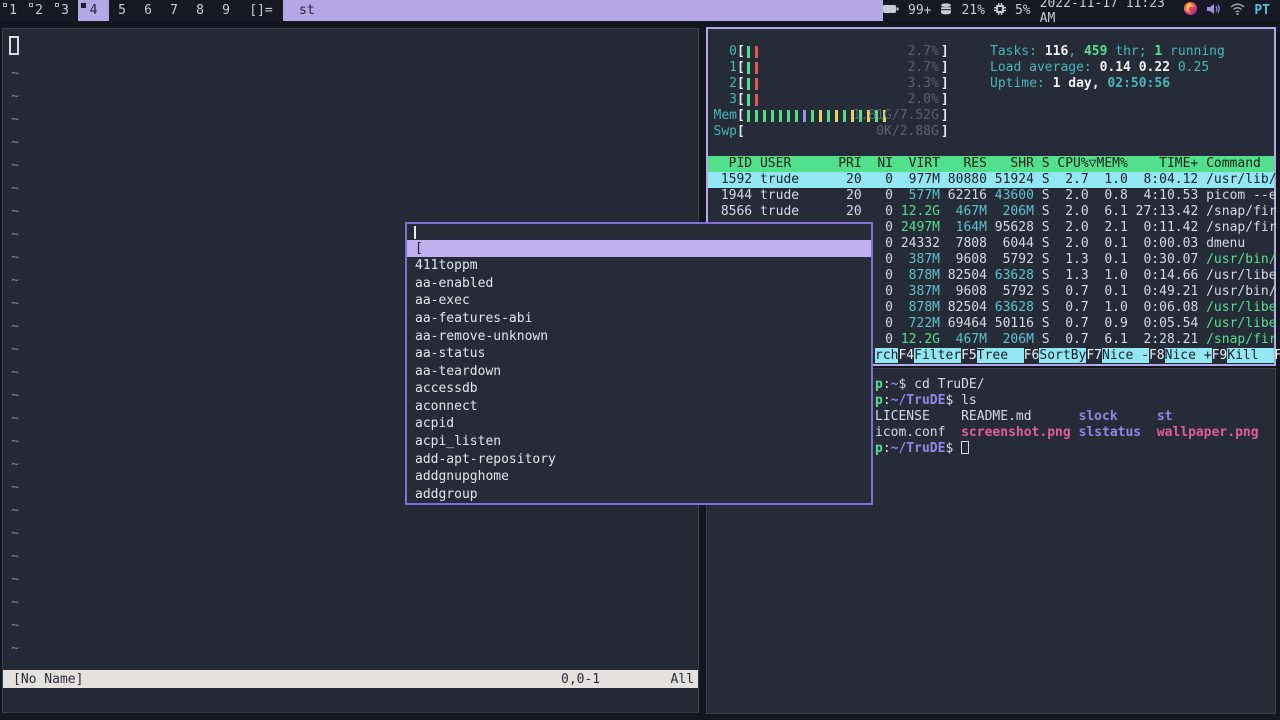 The width and height of the screenshot is (1280, 720). I want to click on launcher-item: aa-status, so click(639, 354).